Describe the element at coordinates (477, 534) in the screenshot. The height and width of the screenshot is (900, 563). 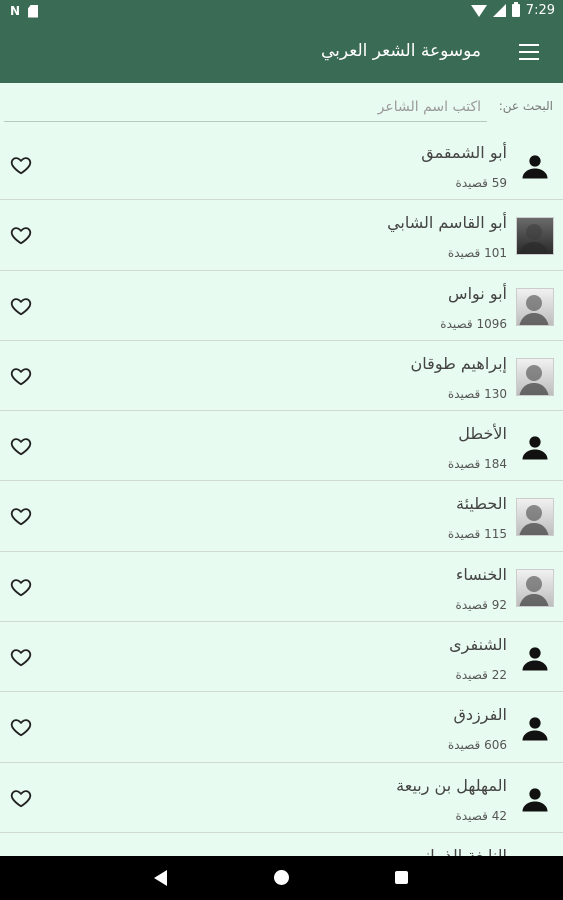
I see `poem-count: 115 قصيدة` at that location.